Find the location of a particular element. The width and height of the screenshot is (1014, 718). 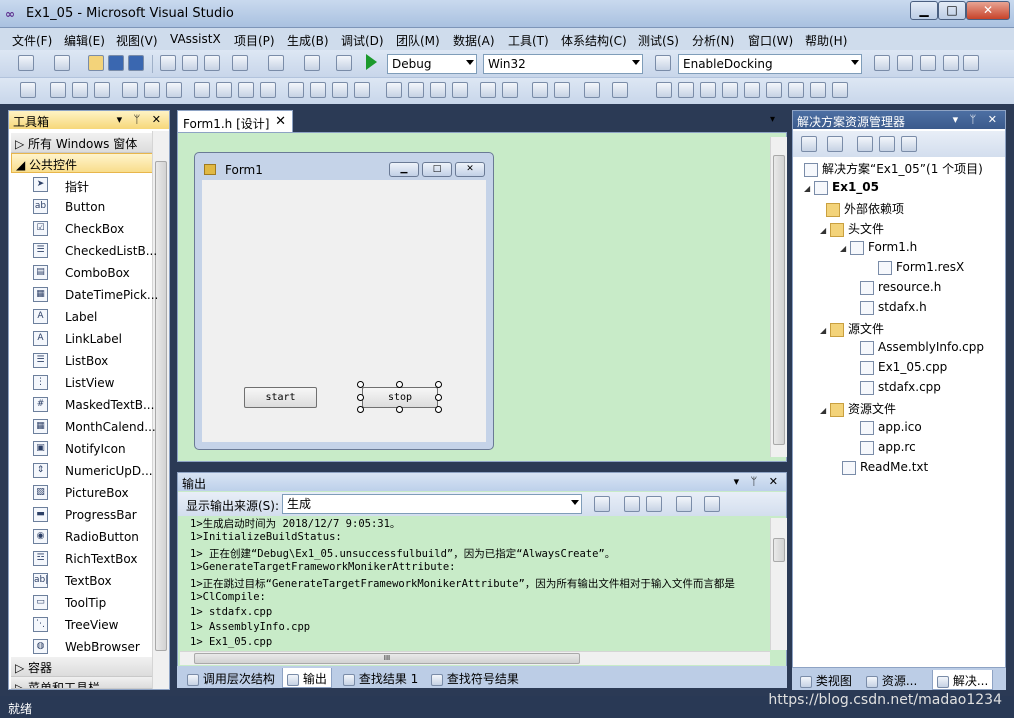

open-folder-icon is located at coordinates (96, 63).